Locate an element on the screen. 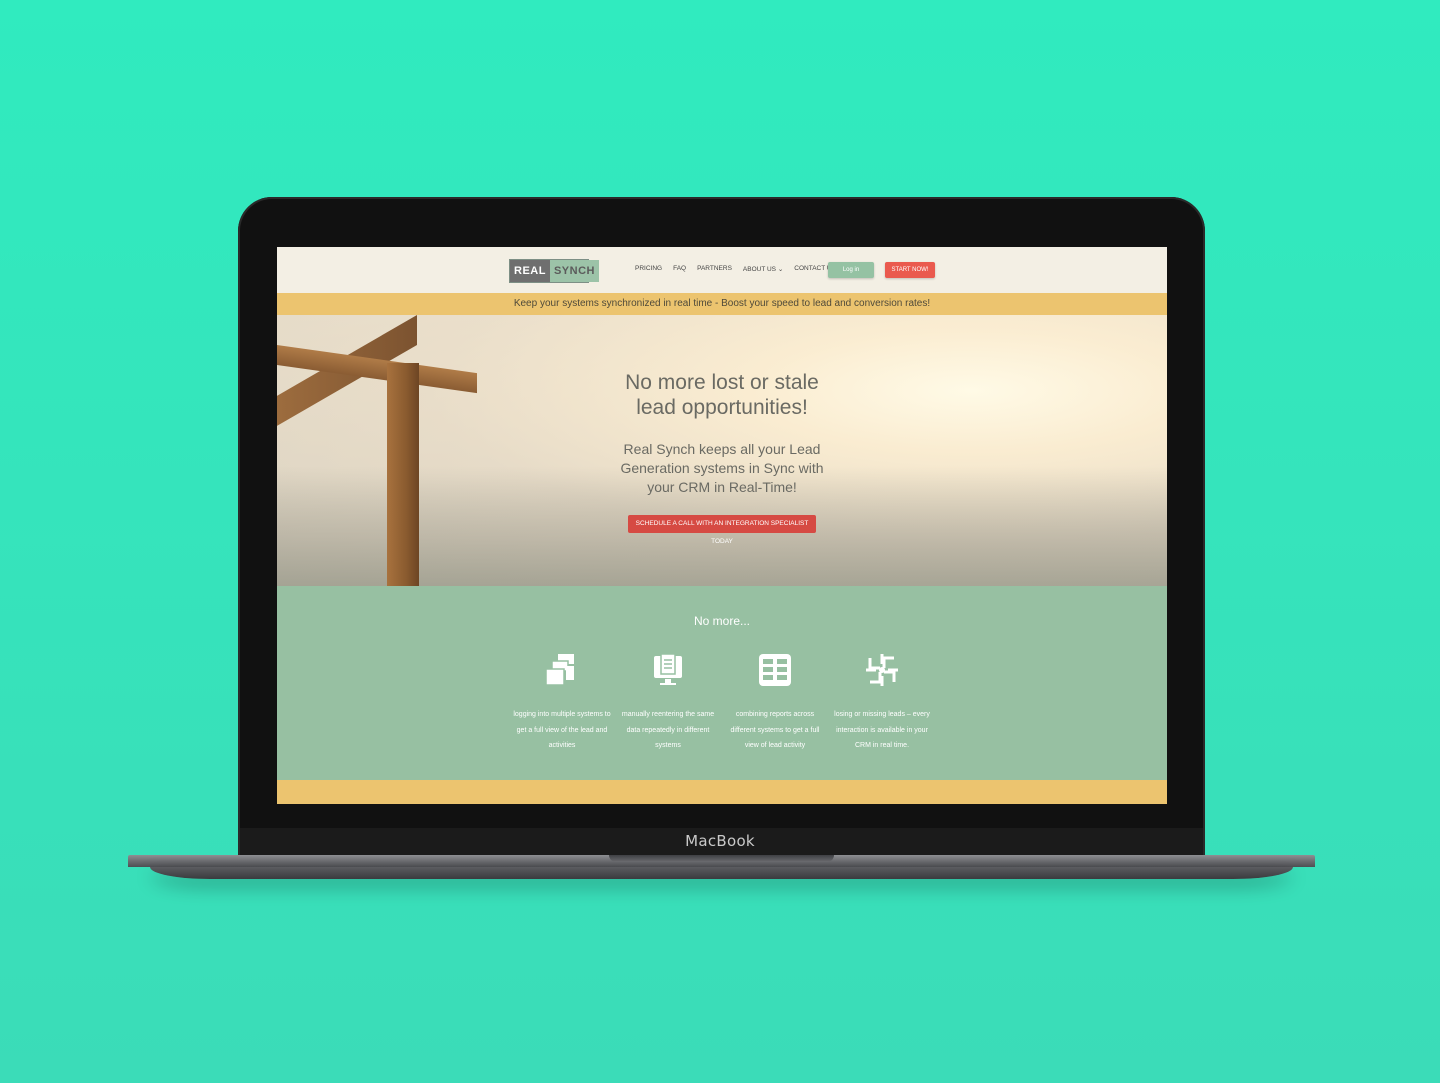  nav-item-pricing: PRICING is located at coordinates (648, 269).